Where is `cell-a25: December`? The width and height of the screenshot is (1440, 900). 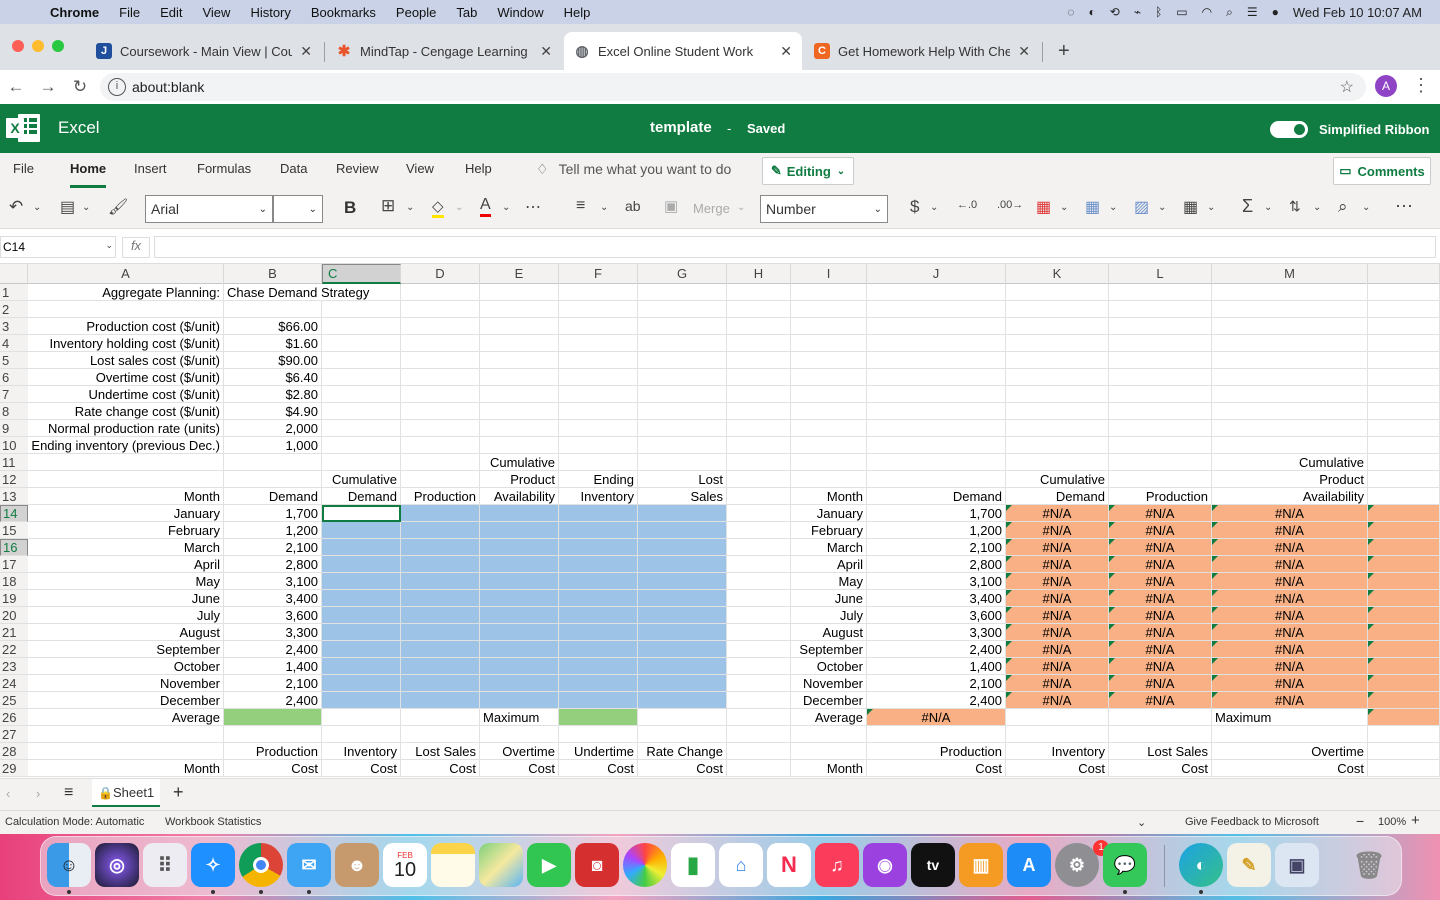
cell-a25: December is located at coordinates (126, 700).